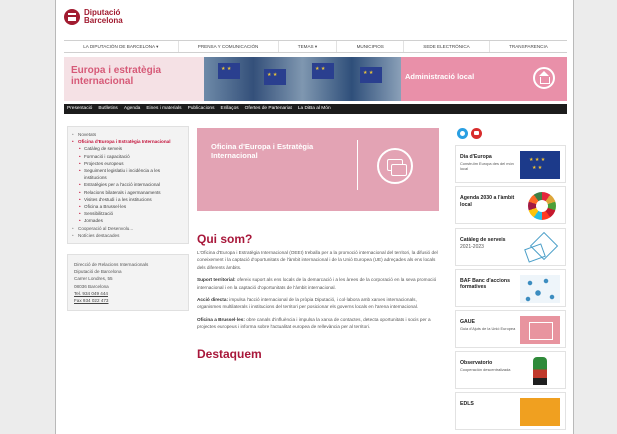 The width and height of the screenshot is (617, 434). What do you see at coordinates (544, 78) in the screenshot?
I see `home-icon` at bounding box center [544, 78].